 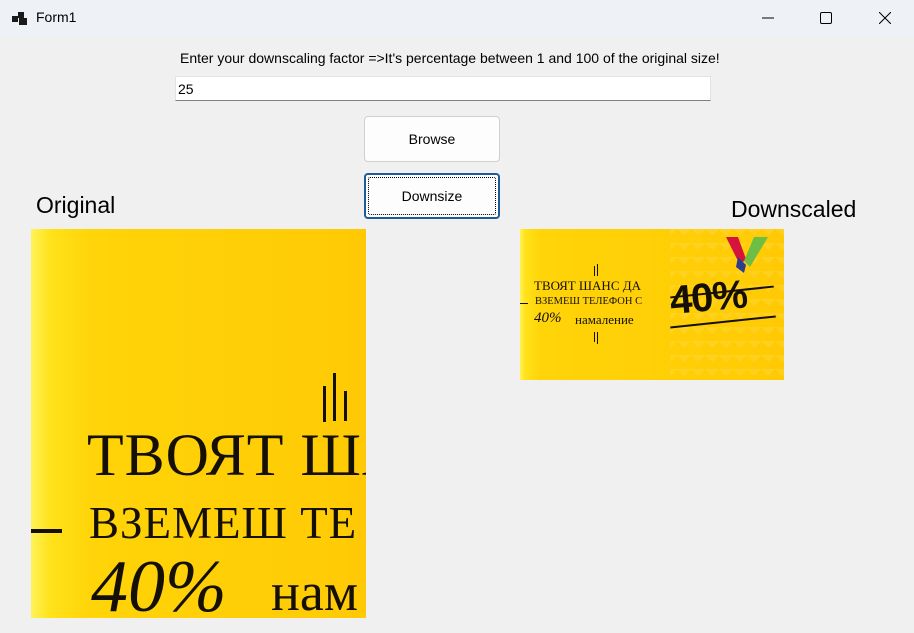 I want to click on browse-button: Browse, so click(x=432, y=139).